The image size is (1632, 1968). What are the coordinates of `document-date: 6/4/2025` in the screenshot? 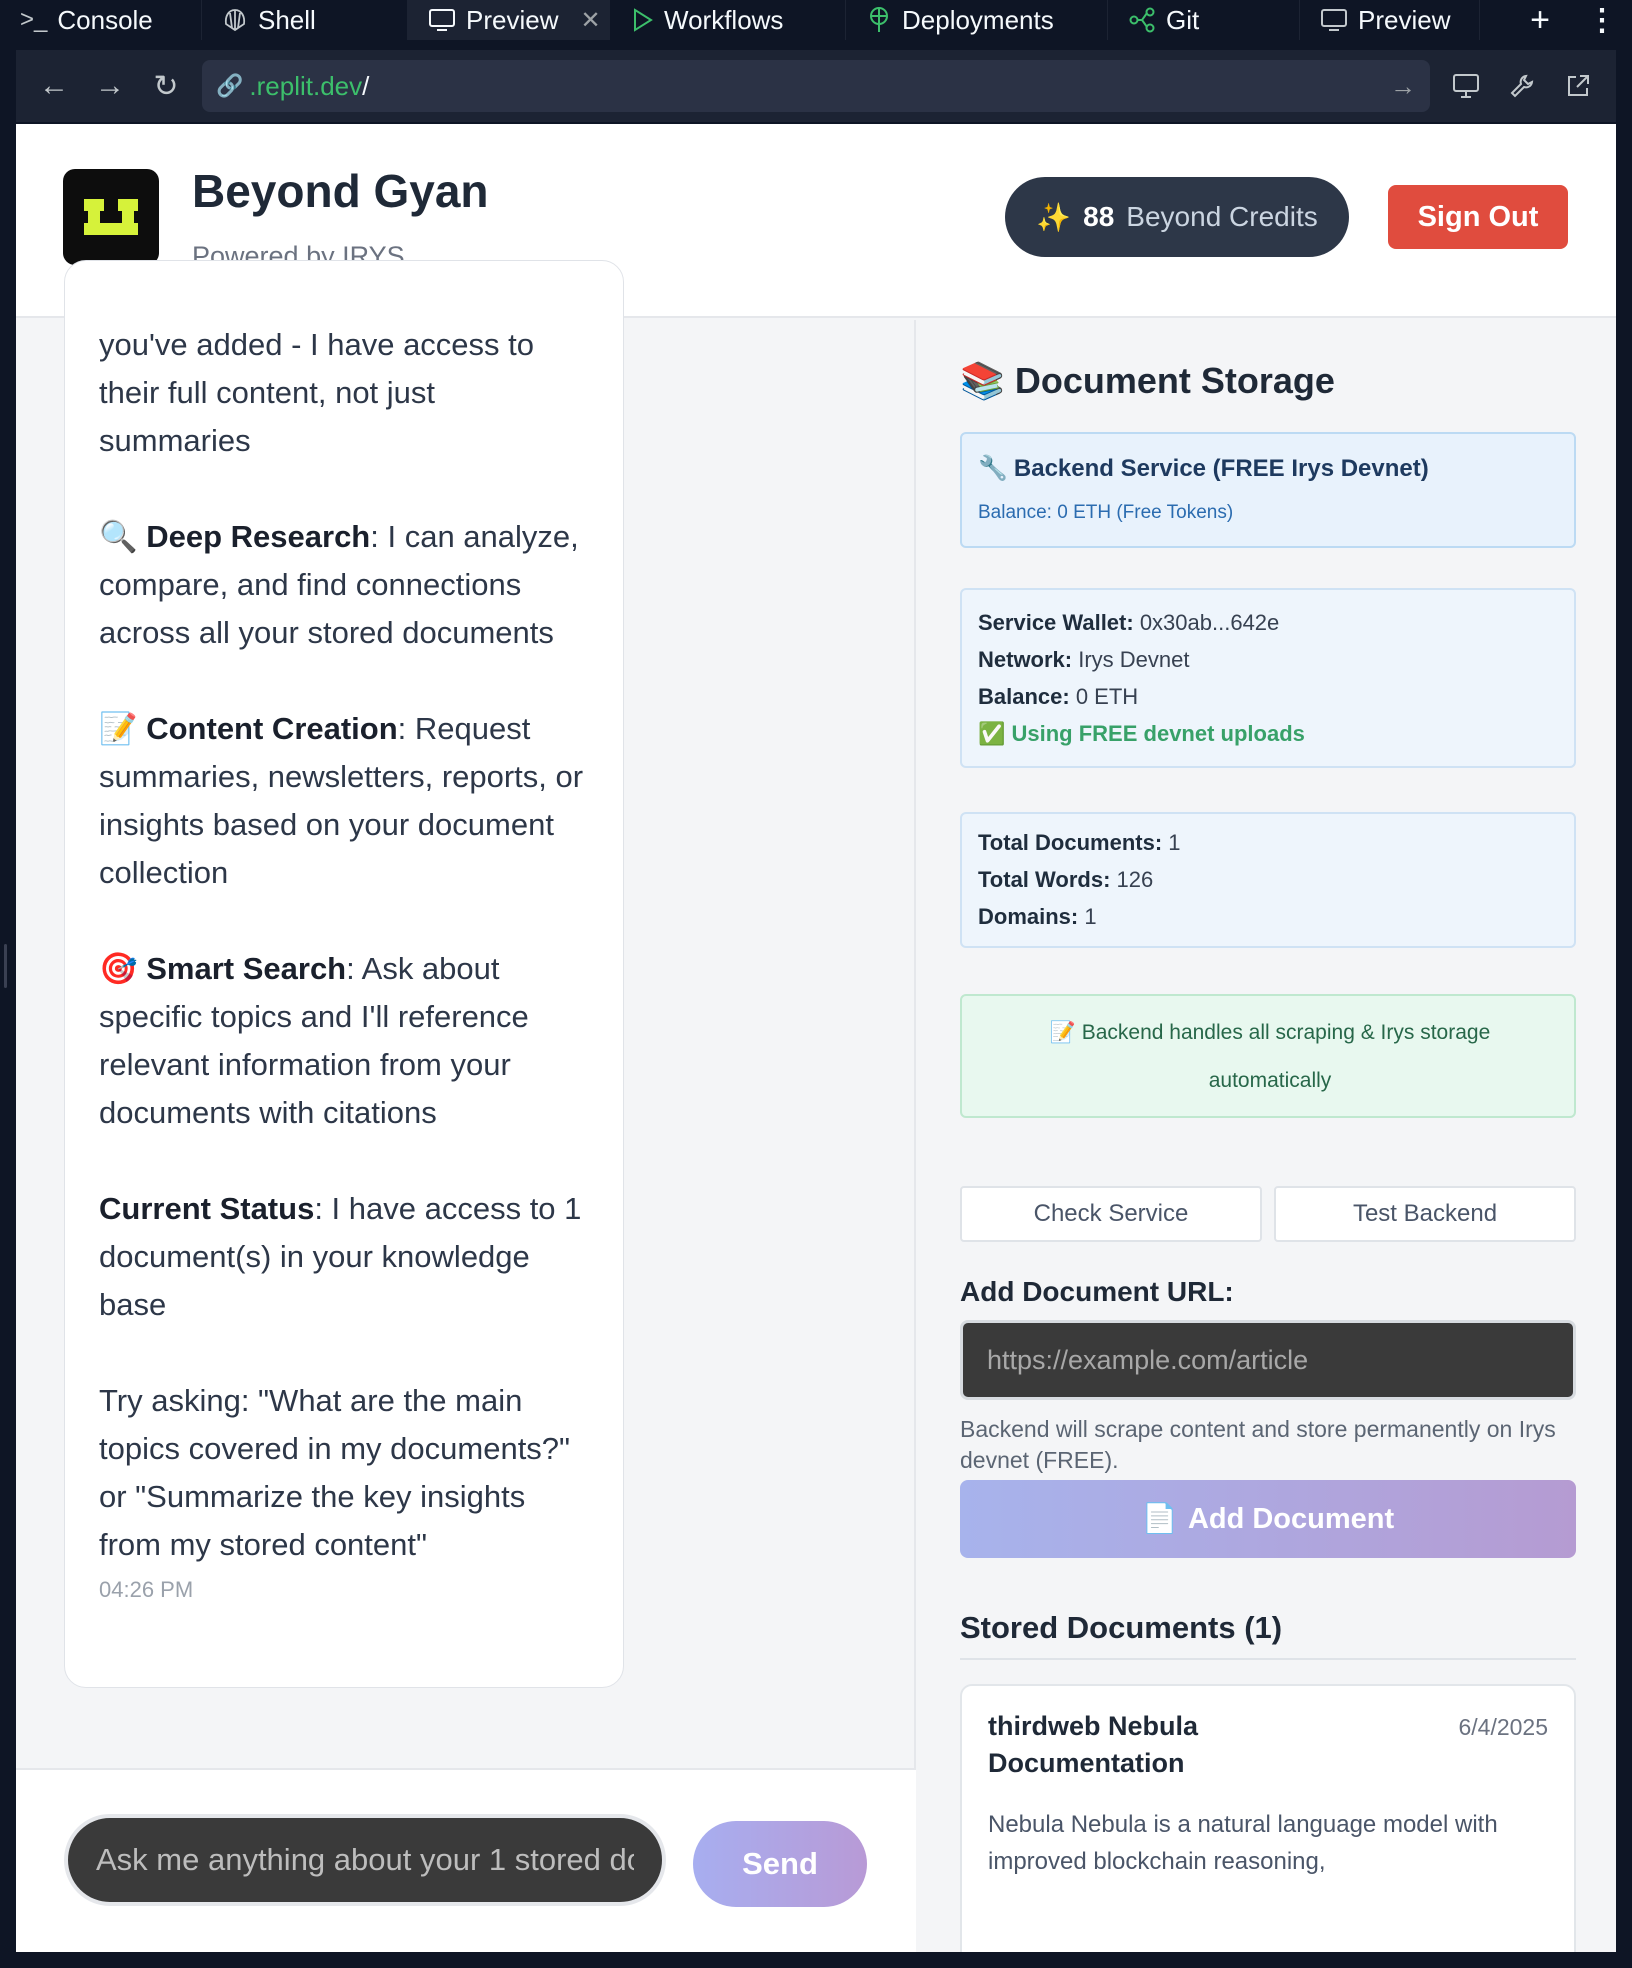 It's located at (1503, 1727).